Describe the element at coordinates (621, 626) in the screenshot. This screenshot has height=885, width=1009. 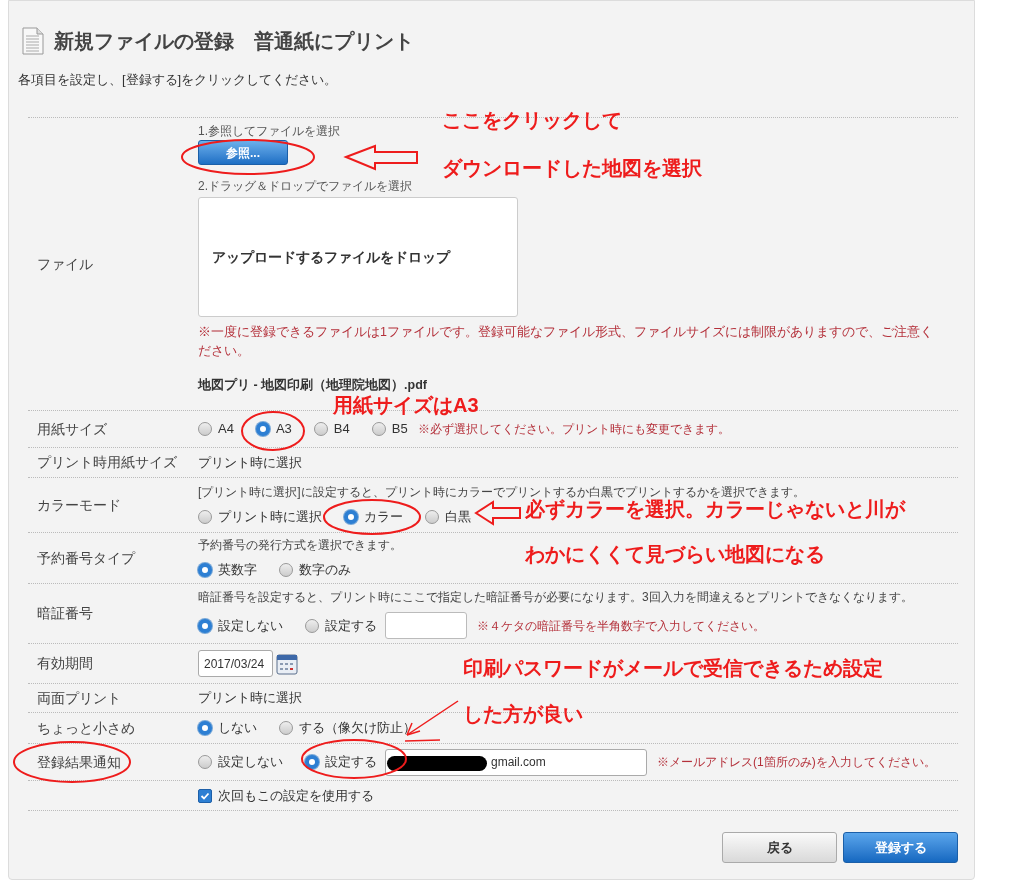
I see `note-text: ※４ケタの暗証番号を半角数字で入力してください。` at that location.